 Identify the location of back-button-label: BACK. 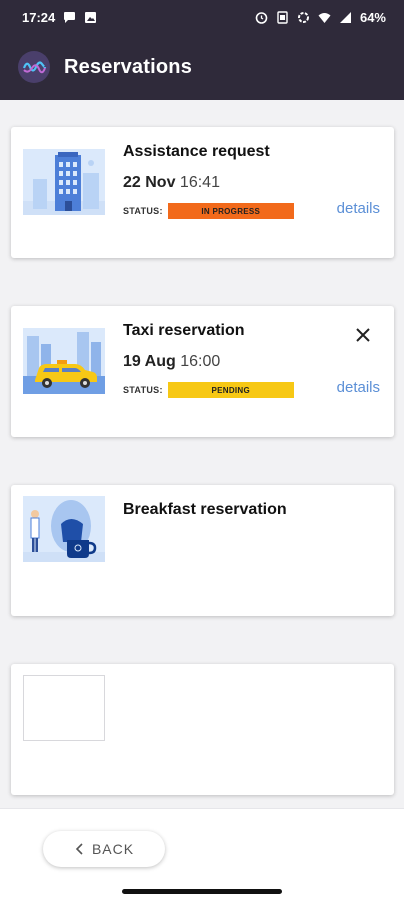
(113, 849).